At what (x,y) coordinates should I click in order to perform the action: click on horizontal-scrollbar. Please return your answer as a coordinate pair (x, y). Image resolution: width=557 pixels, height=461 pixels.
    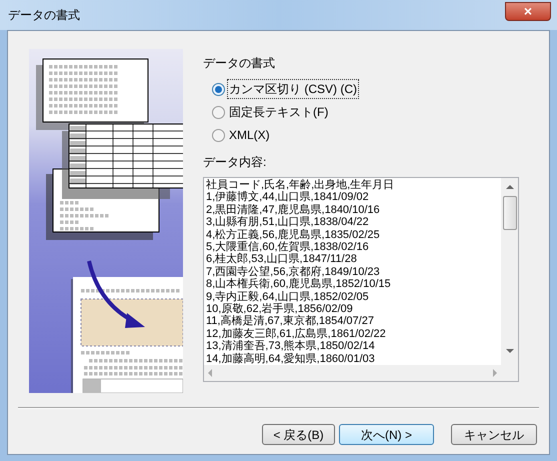
    Looking at the image, I should click on (352, 373).